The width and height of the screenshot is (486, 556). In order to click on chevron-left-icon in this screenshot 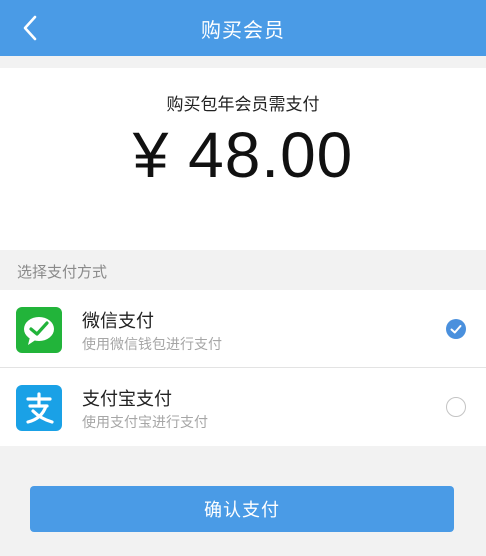, I will do `click(30, 28)`.